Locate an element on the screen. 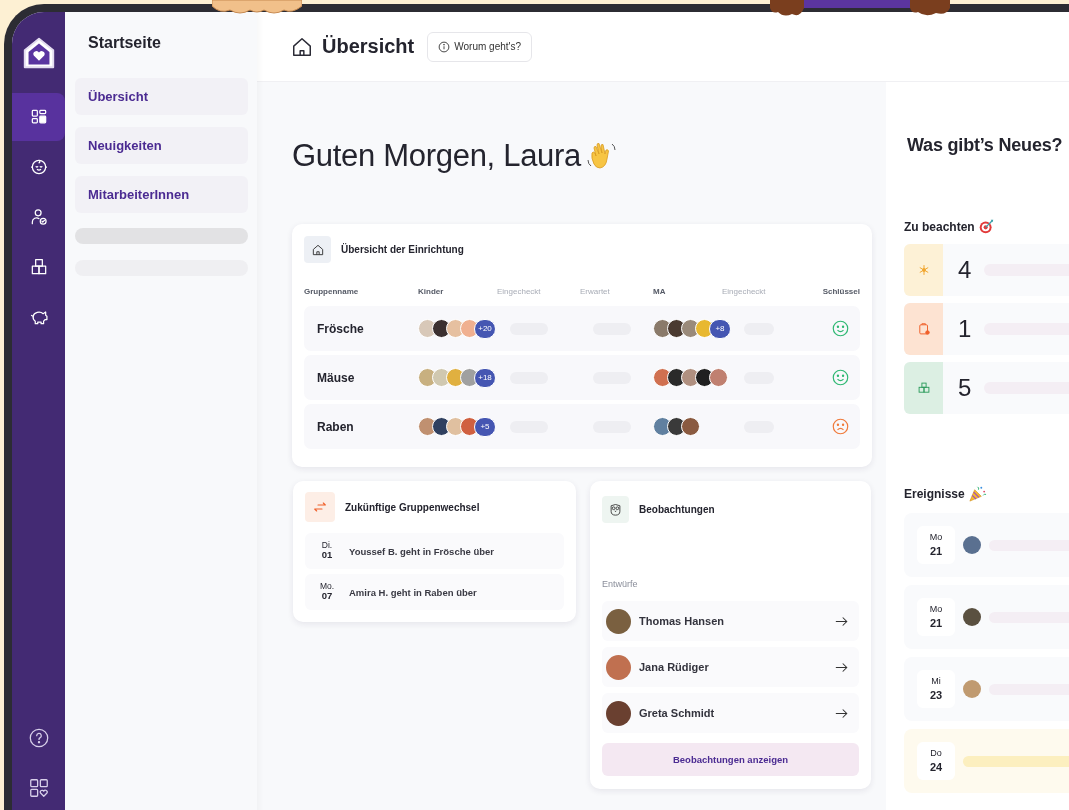 The height and width of the screenshot is (810, 1069). date-label: Mo. 07 is located at coordinates (327, 592).